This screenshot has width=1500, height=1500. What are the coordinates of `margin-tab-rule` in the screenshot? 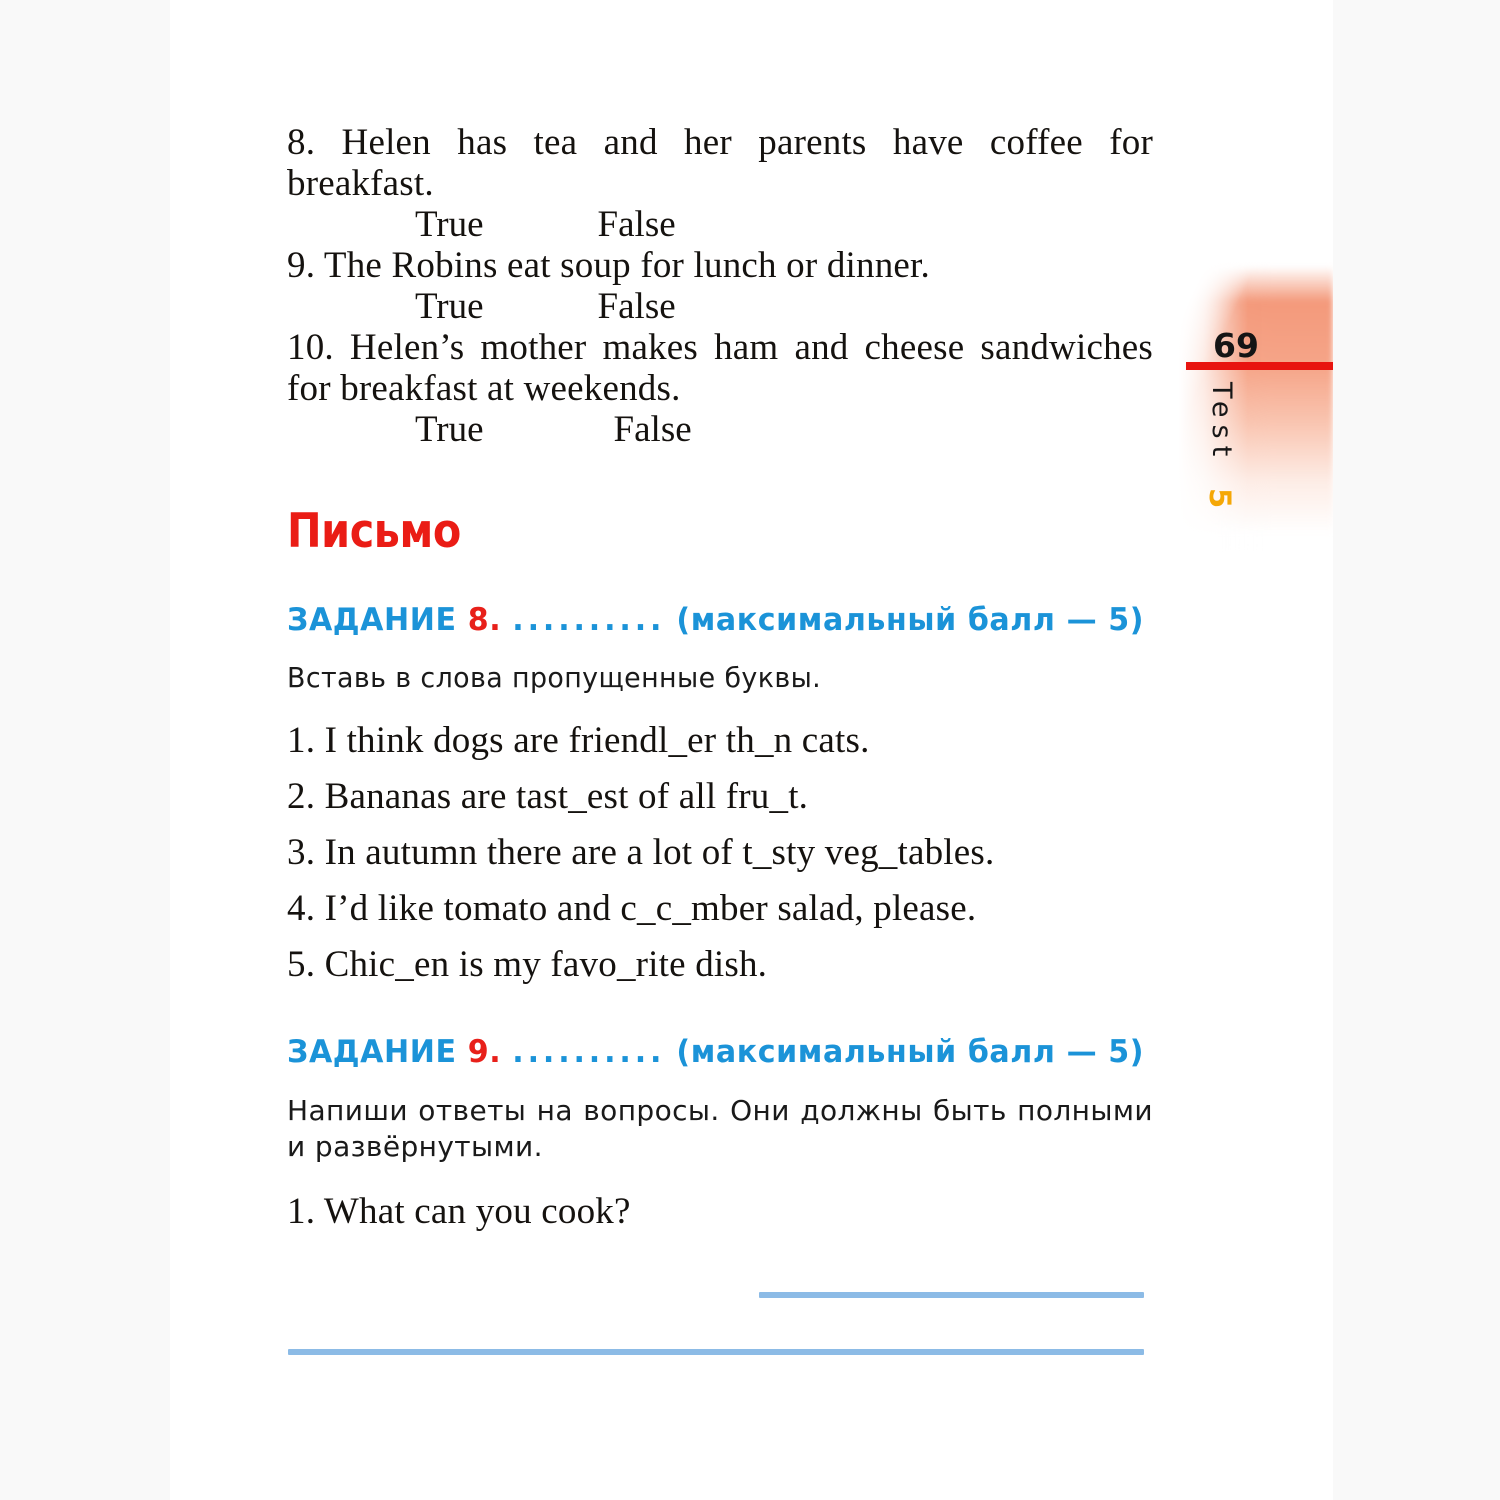 It's located at (1259, 366).